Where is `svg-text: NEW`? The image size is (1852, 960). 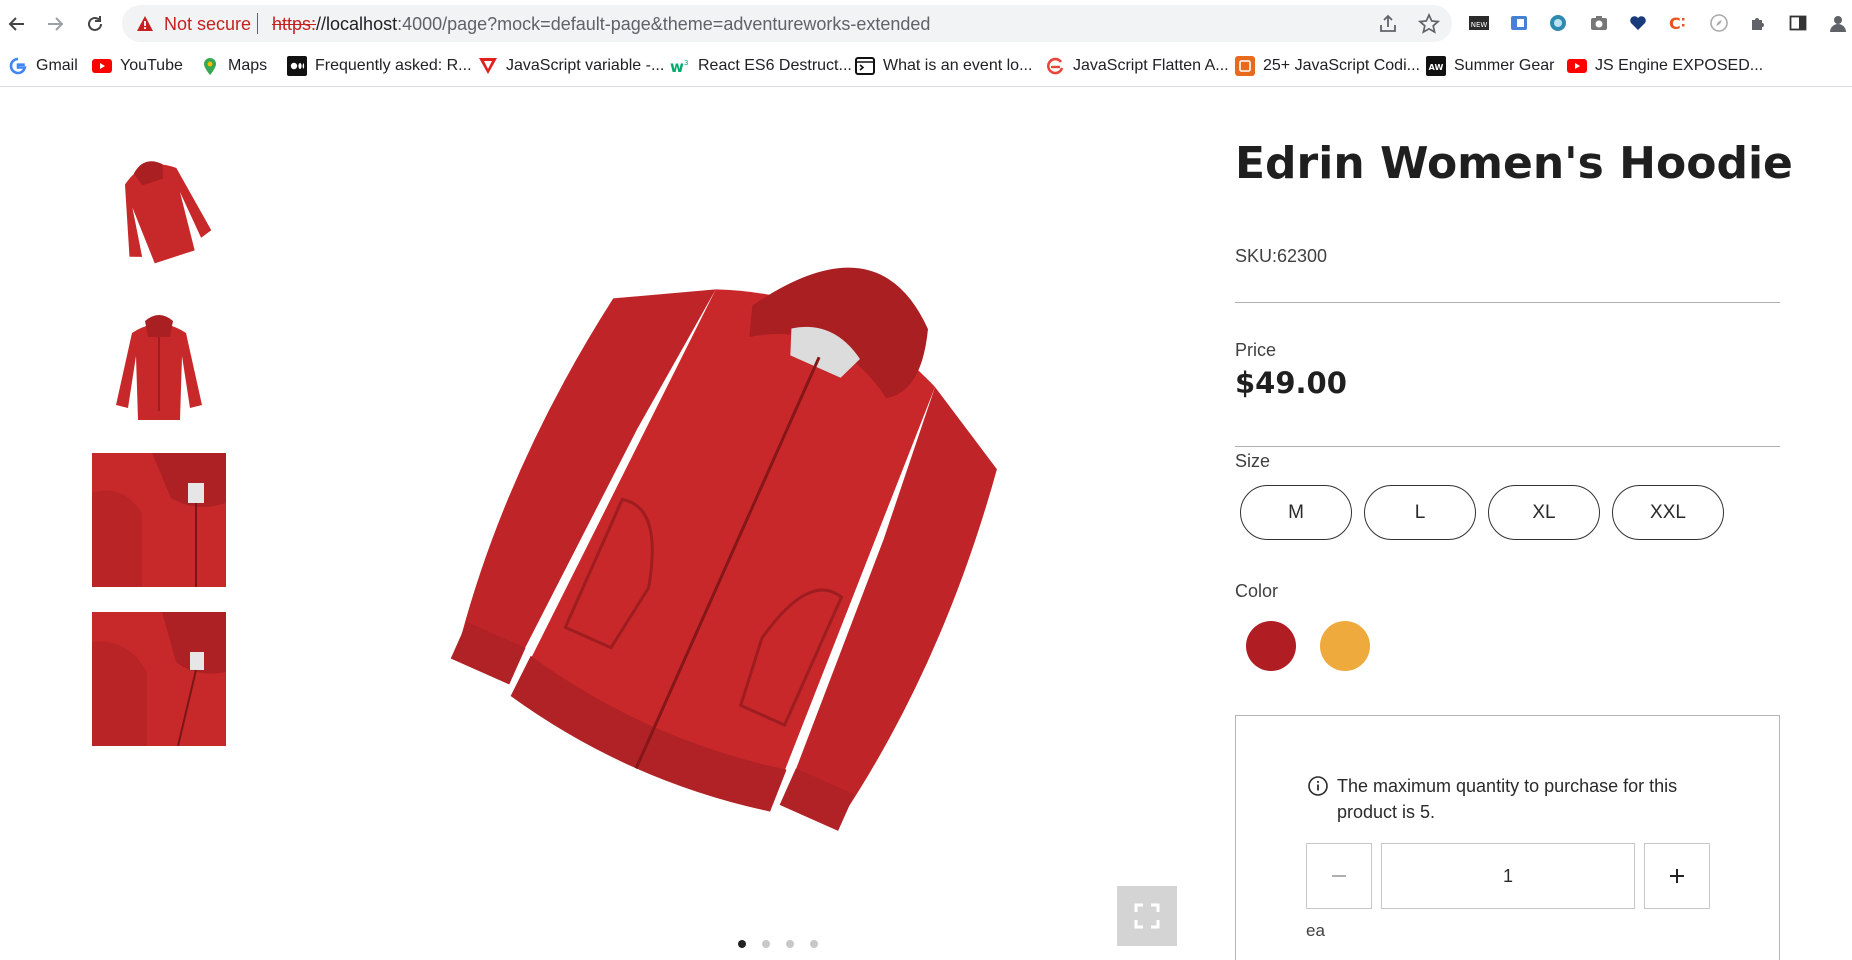 svg-text: NEW is located at coordinates (1479, 25).